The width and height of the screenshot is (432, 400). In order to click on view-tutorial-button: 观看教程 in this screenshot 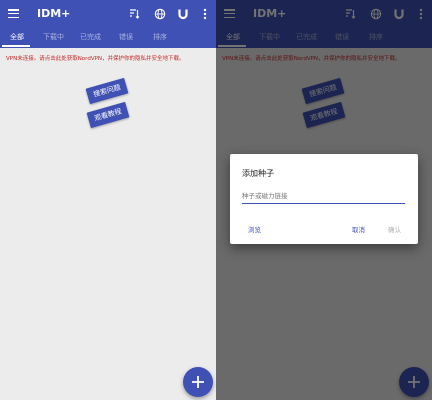, I will do `click(108, 115)`.